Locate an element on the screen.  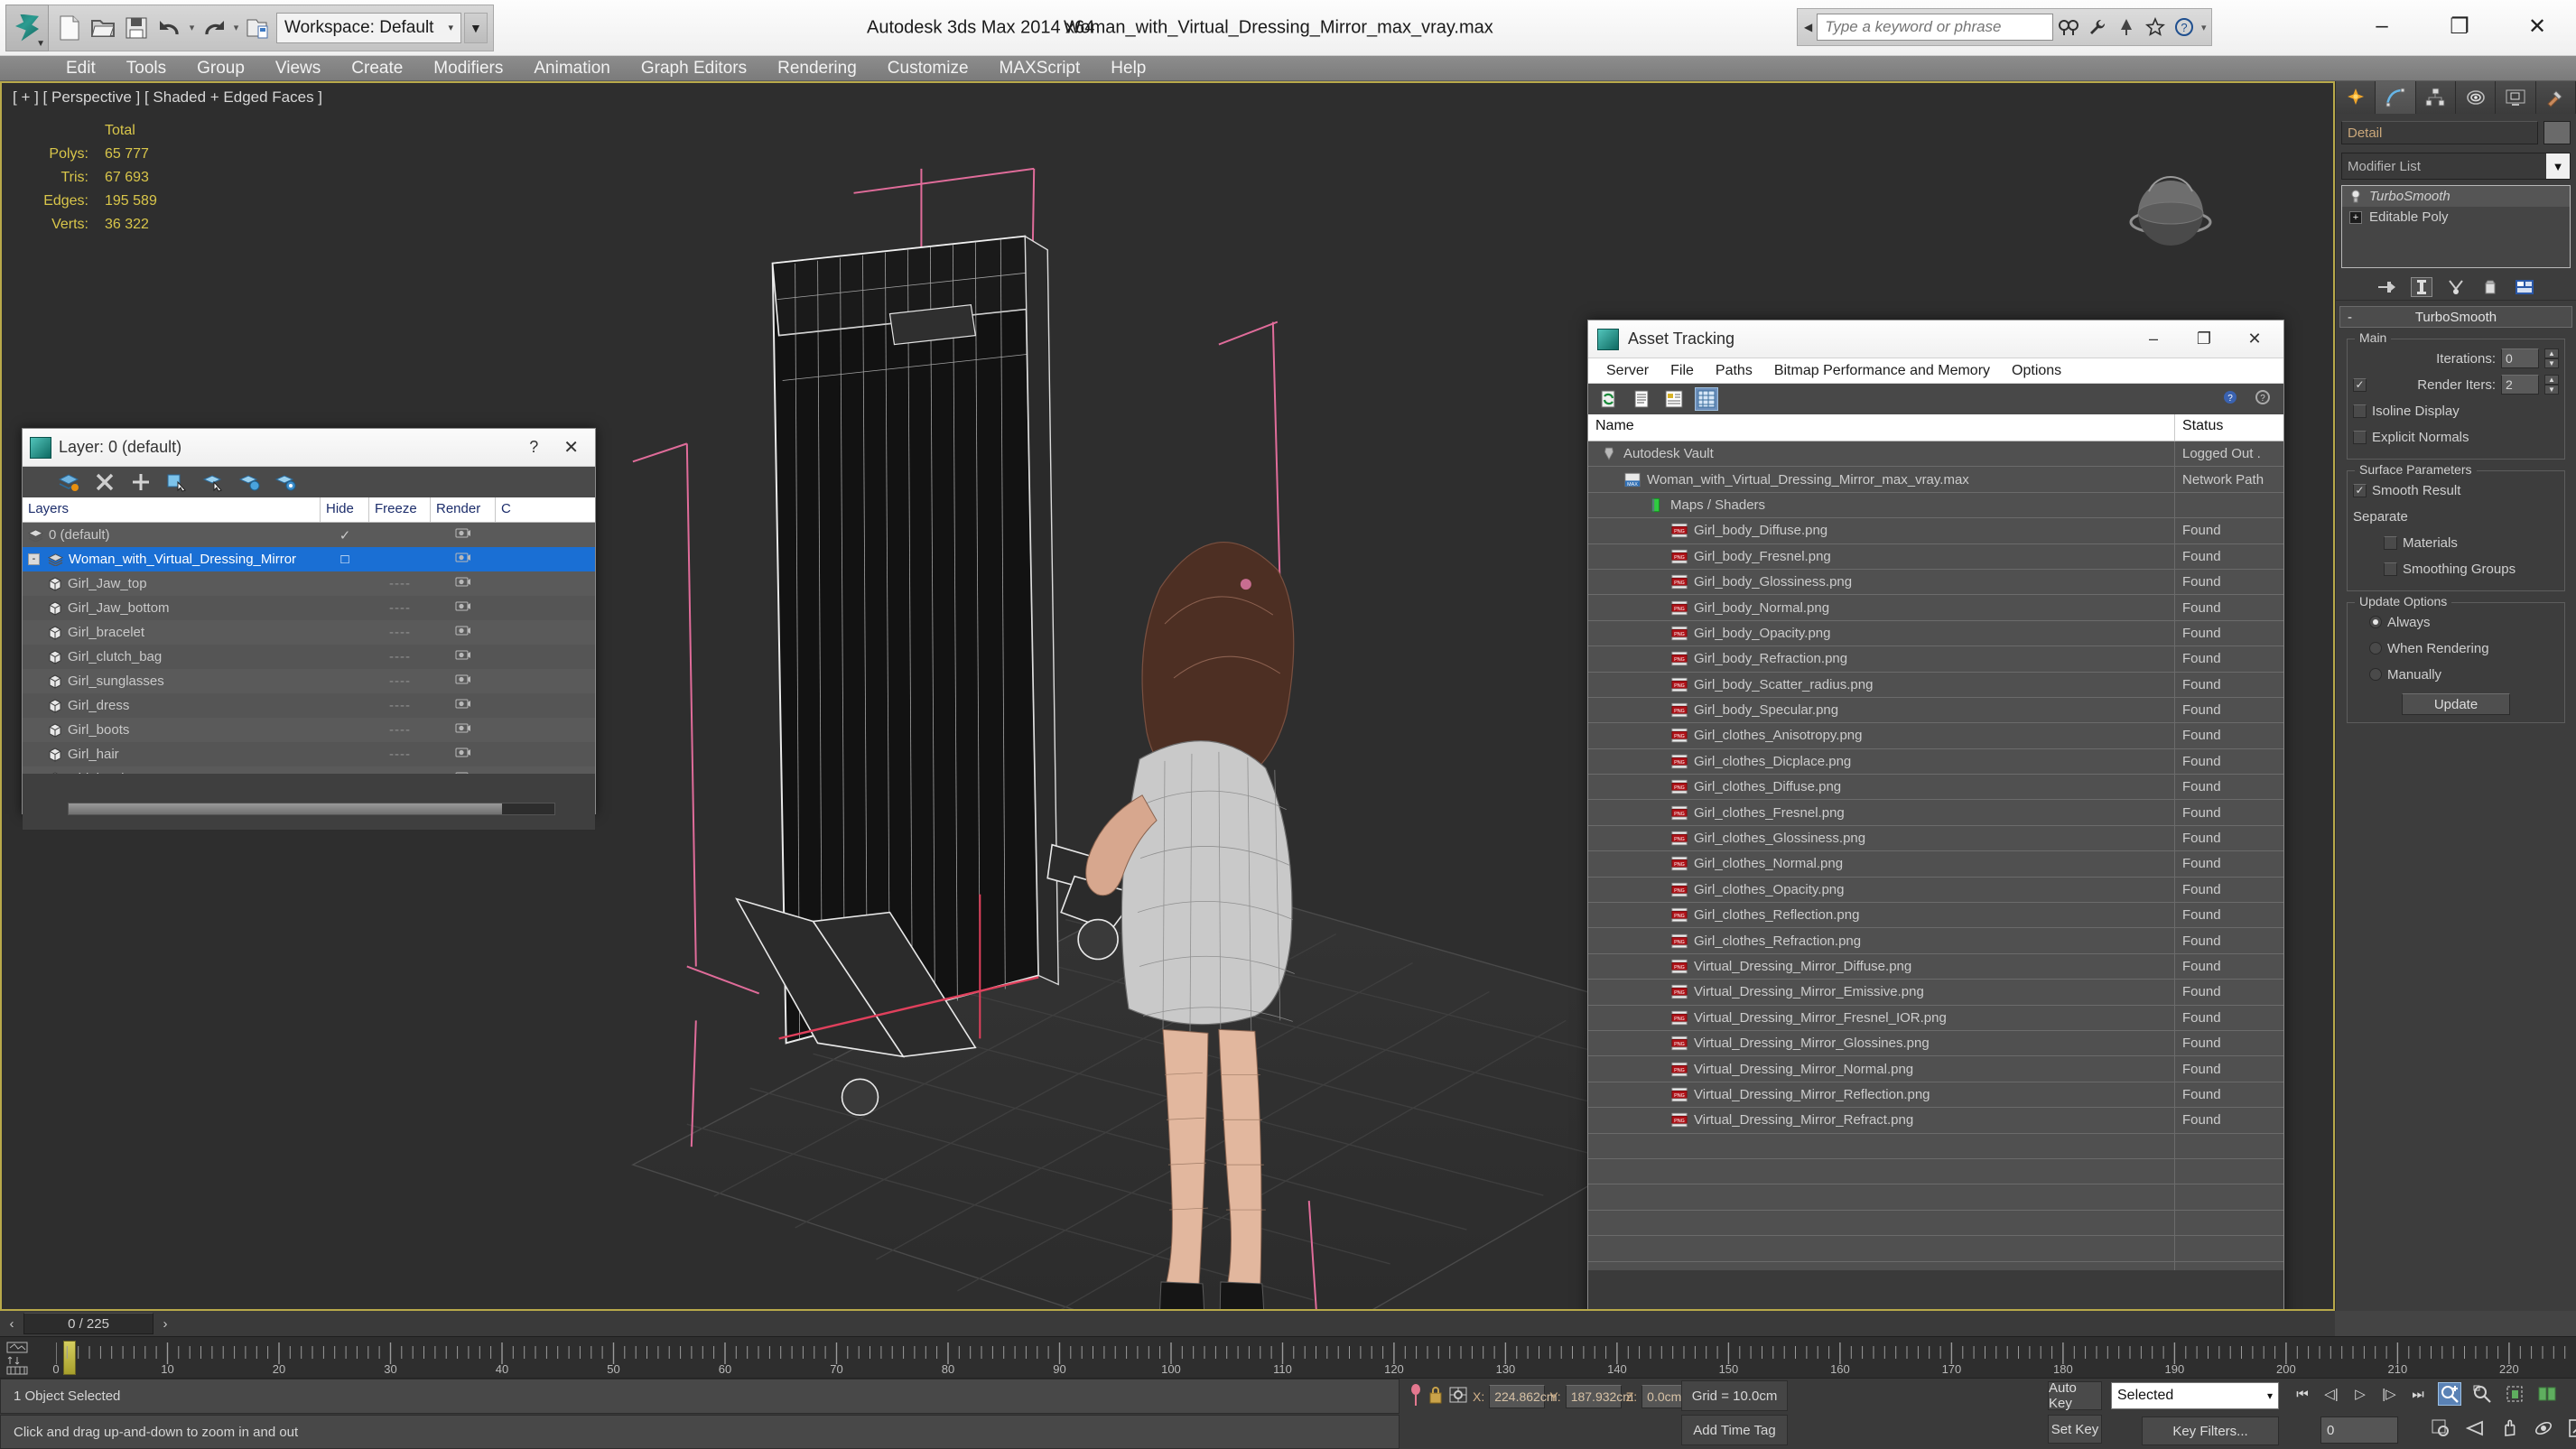
workspace-dropdown-button: ▼ is located at coordinates (475, 27).